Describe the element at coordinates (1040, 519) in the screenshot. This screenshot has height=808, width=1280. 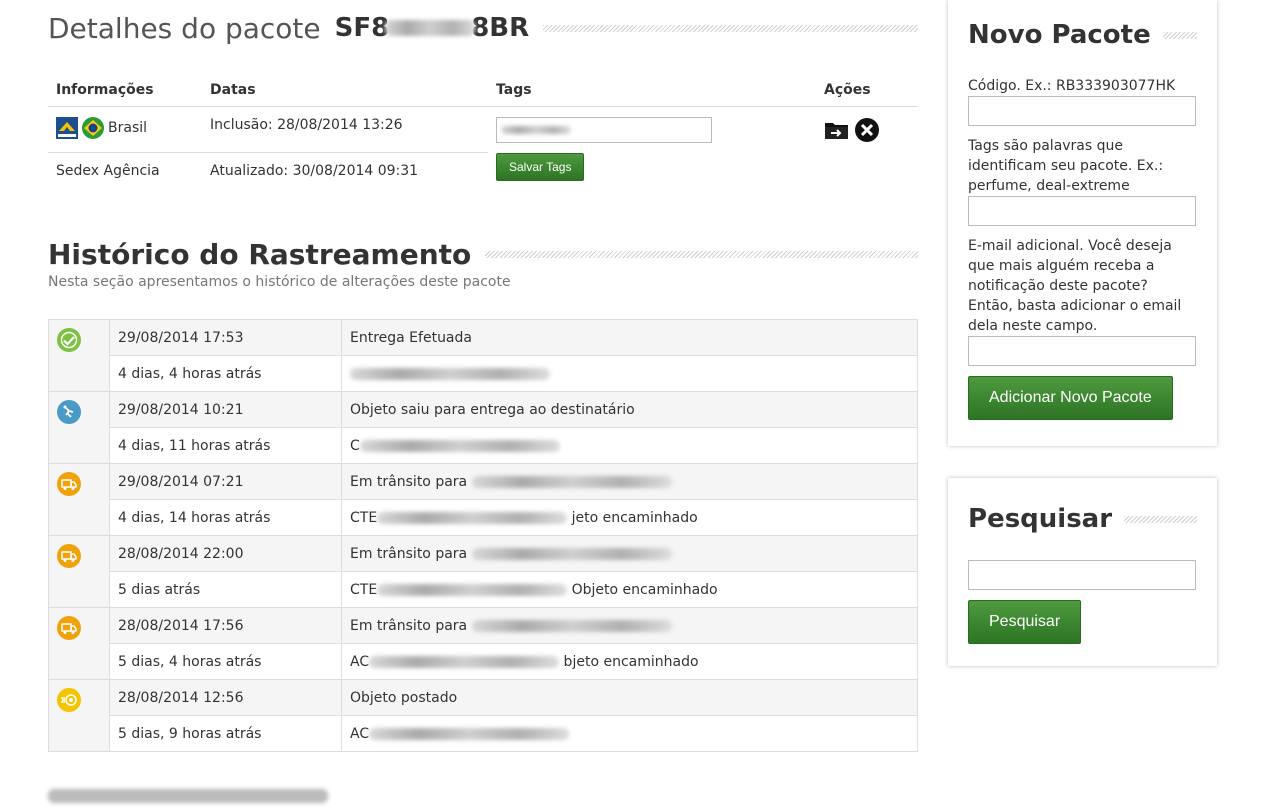
I see `search-title: Pesquisar` at that location.